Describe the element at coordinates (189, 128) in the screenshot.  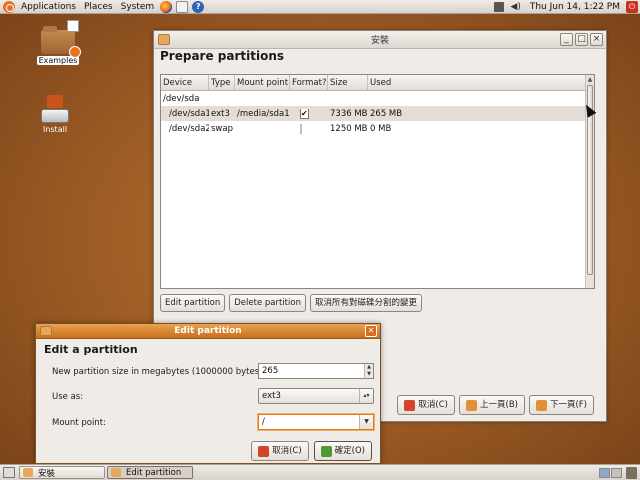
I see `cell-device: /dev/sda2` at that location.